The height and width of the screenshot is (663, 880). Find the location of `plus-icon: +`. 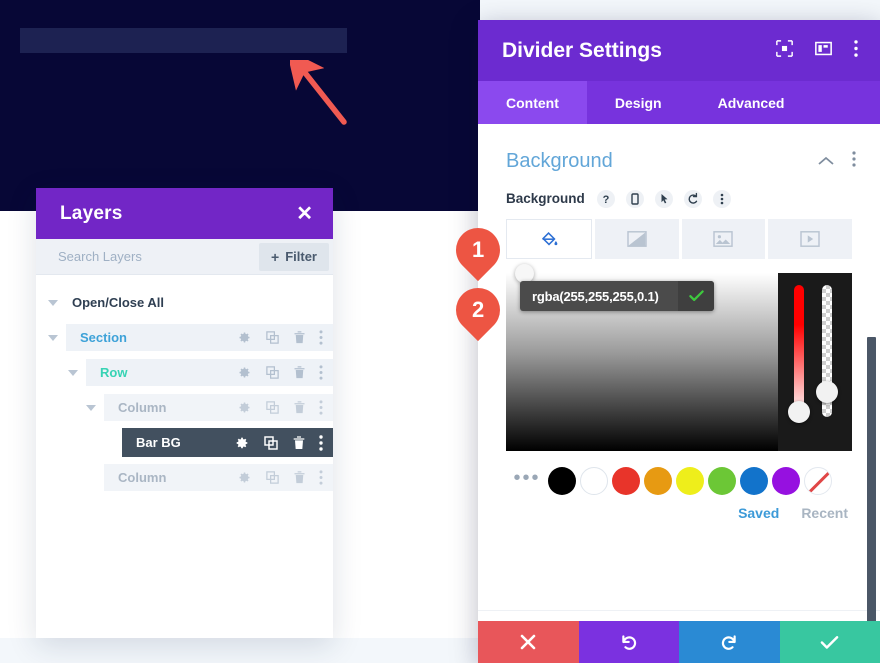

plus-icon: + is located at coordinates (275, 256).